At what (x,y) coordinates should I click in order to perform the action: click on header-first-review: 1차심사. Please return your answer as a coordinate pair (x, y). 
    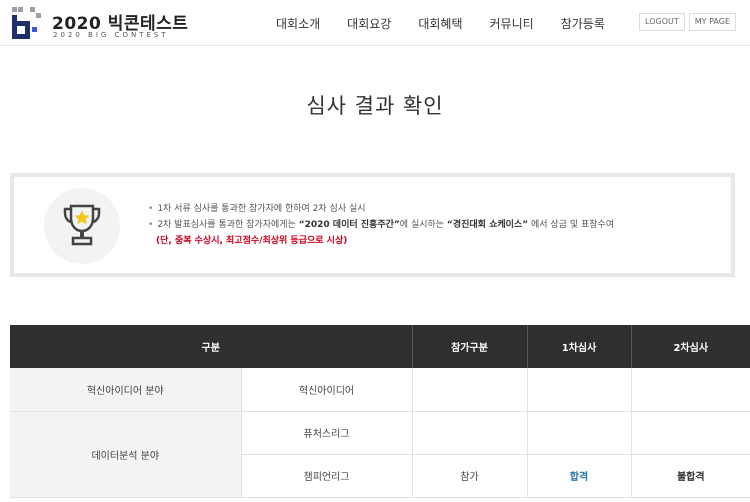
    Looking at the image, I should click on (579, 346).